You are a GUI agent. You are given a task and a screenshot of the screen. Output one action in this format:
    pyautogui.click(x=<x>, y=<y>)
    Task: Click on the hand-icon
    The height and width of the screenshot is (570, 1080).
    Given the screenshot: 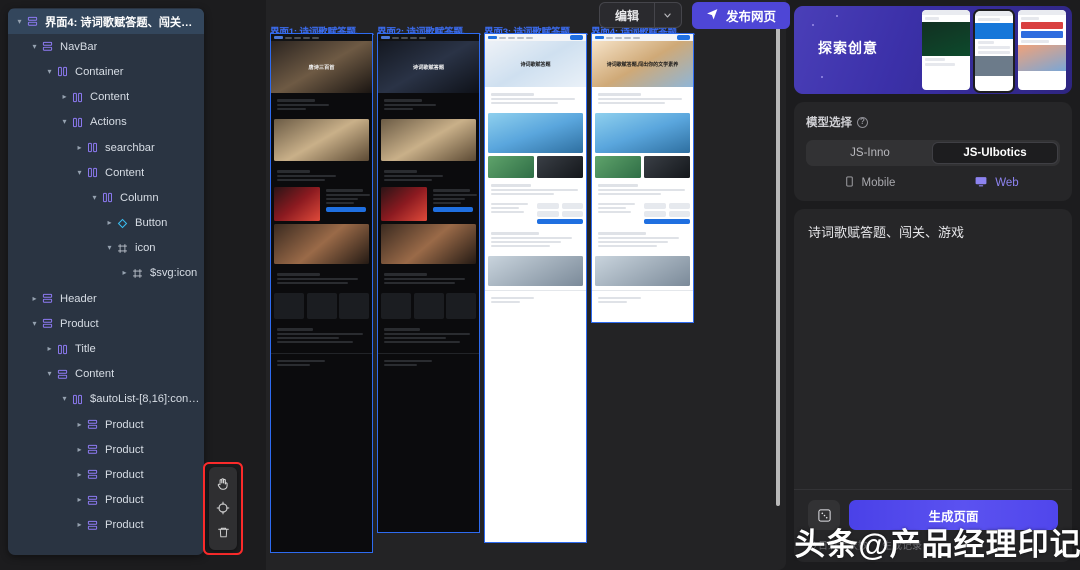 What is the action you would take?
    pyautogui.click(x=223, y=484)
    